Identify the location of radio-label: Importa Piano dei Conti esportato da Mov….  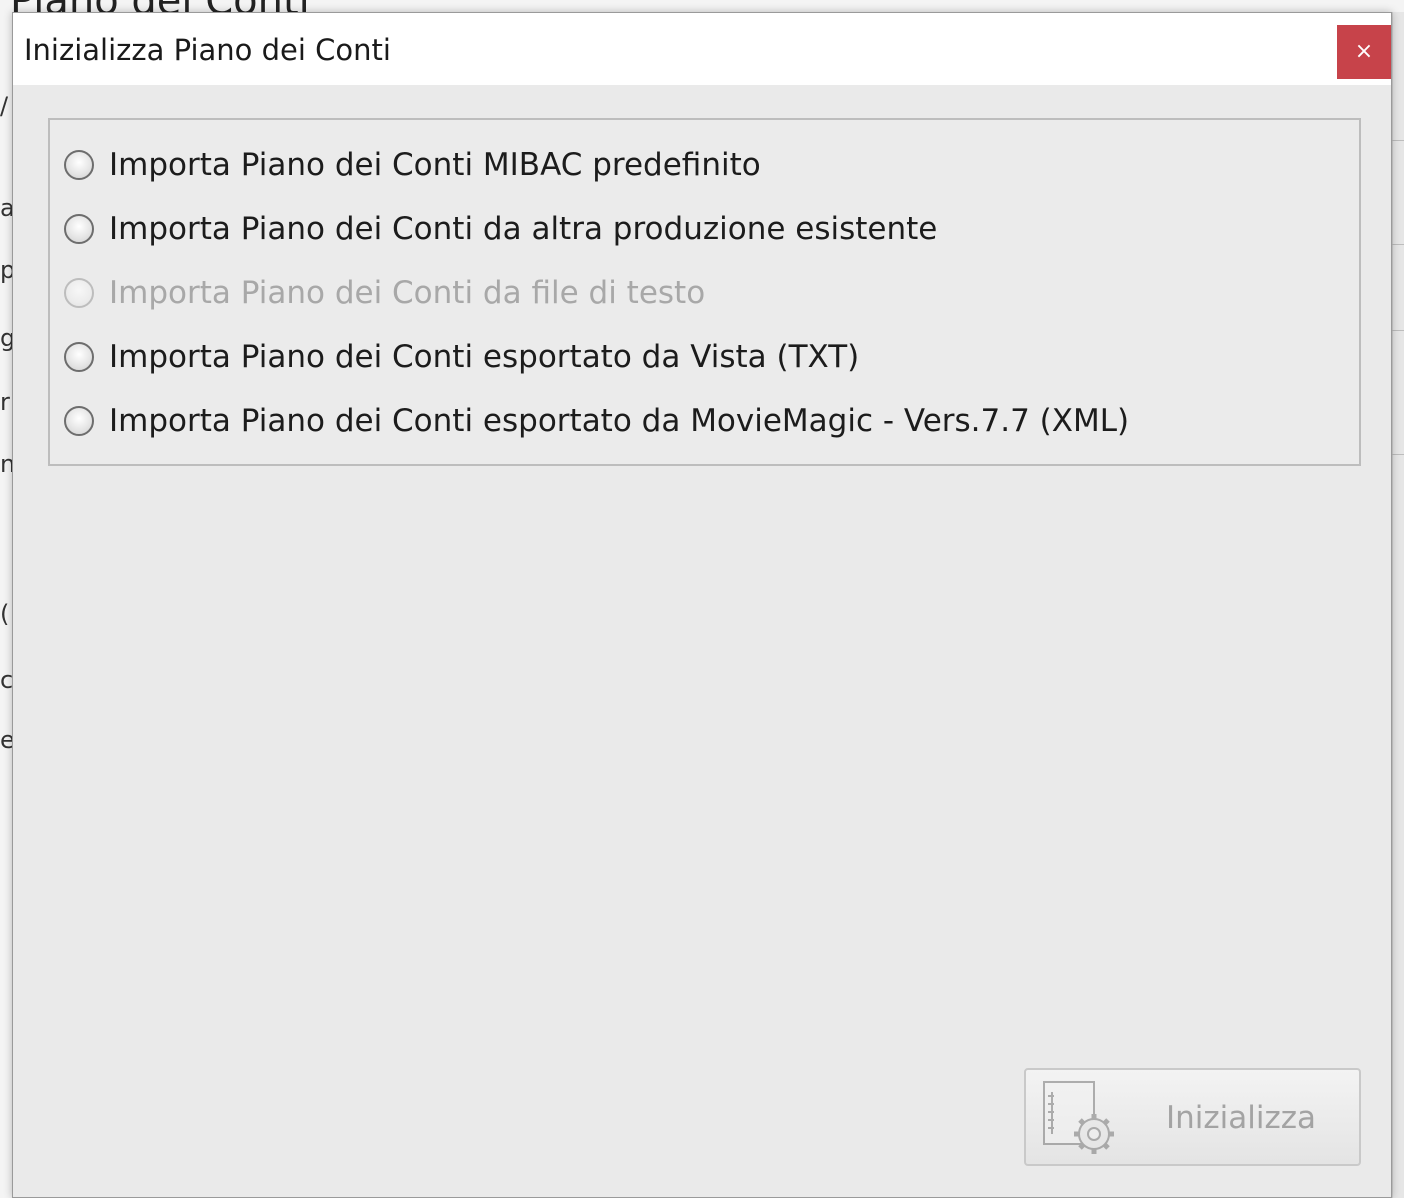
(619, 421).